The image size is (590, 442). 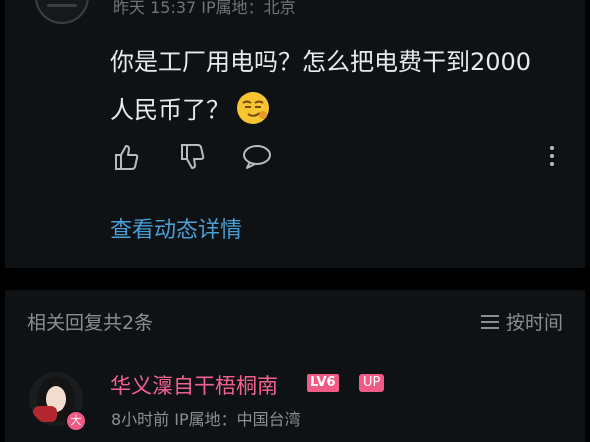 I want to click on sort-button: 按时间, so click(x=521, y=321).